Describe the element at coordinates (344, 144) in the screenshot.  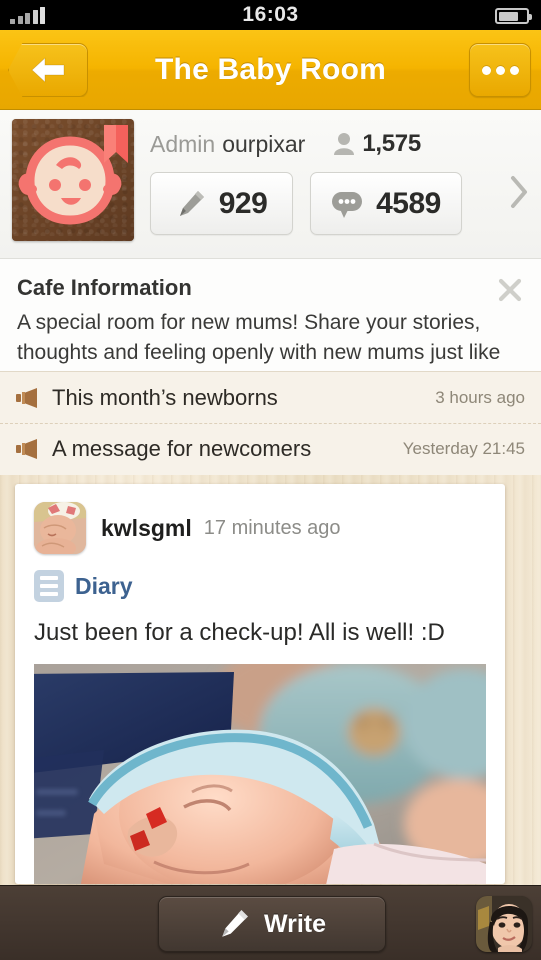
I see `person-icon` at that location.